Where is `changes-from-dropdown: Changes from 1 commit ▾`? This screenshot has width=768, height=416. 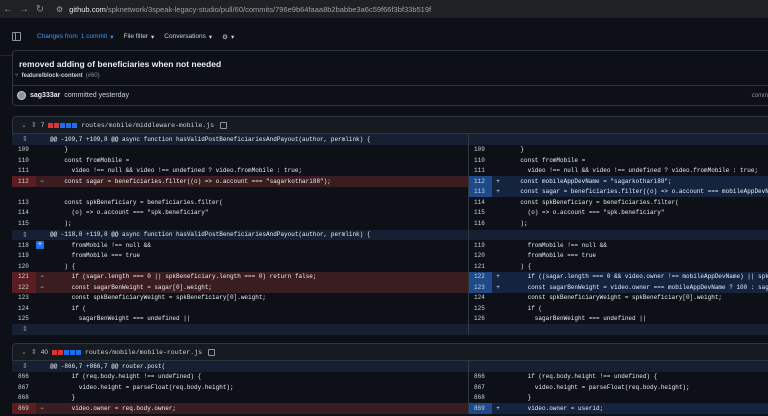 changes-from-dropdown: Changes from 1 commit ▾ is located at coordinates (72, 37).